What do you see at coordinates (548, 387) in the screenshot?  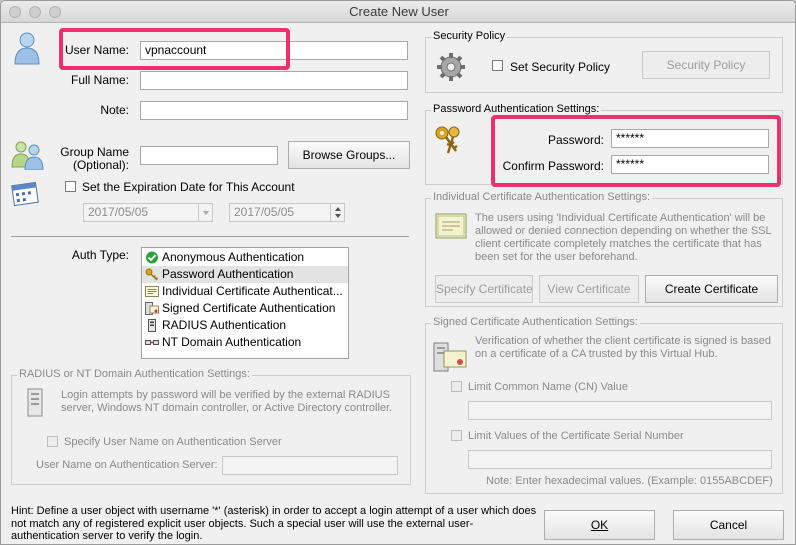 I see `limit-cn-label: Limit Common Name (CN) Value` at bounding box center [548, 387].